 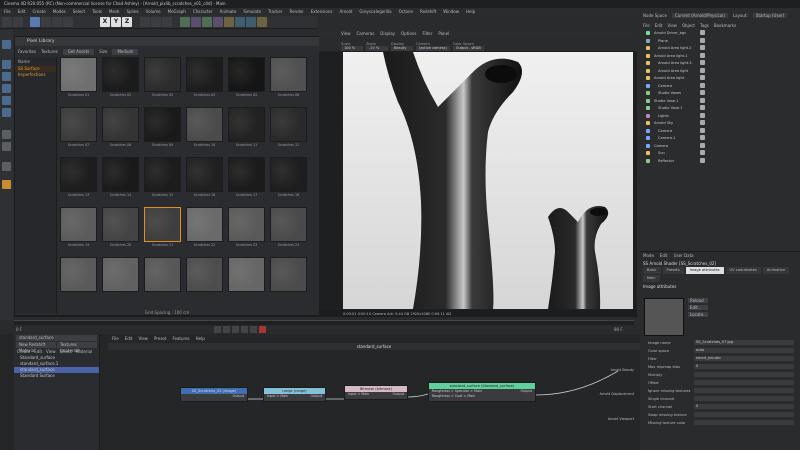 I want to click on range-node-output: Output, so click(x=316, y=396).